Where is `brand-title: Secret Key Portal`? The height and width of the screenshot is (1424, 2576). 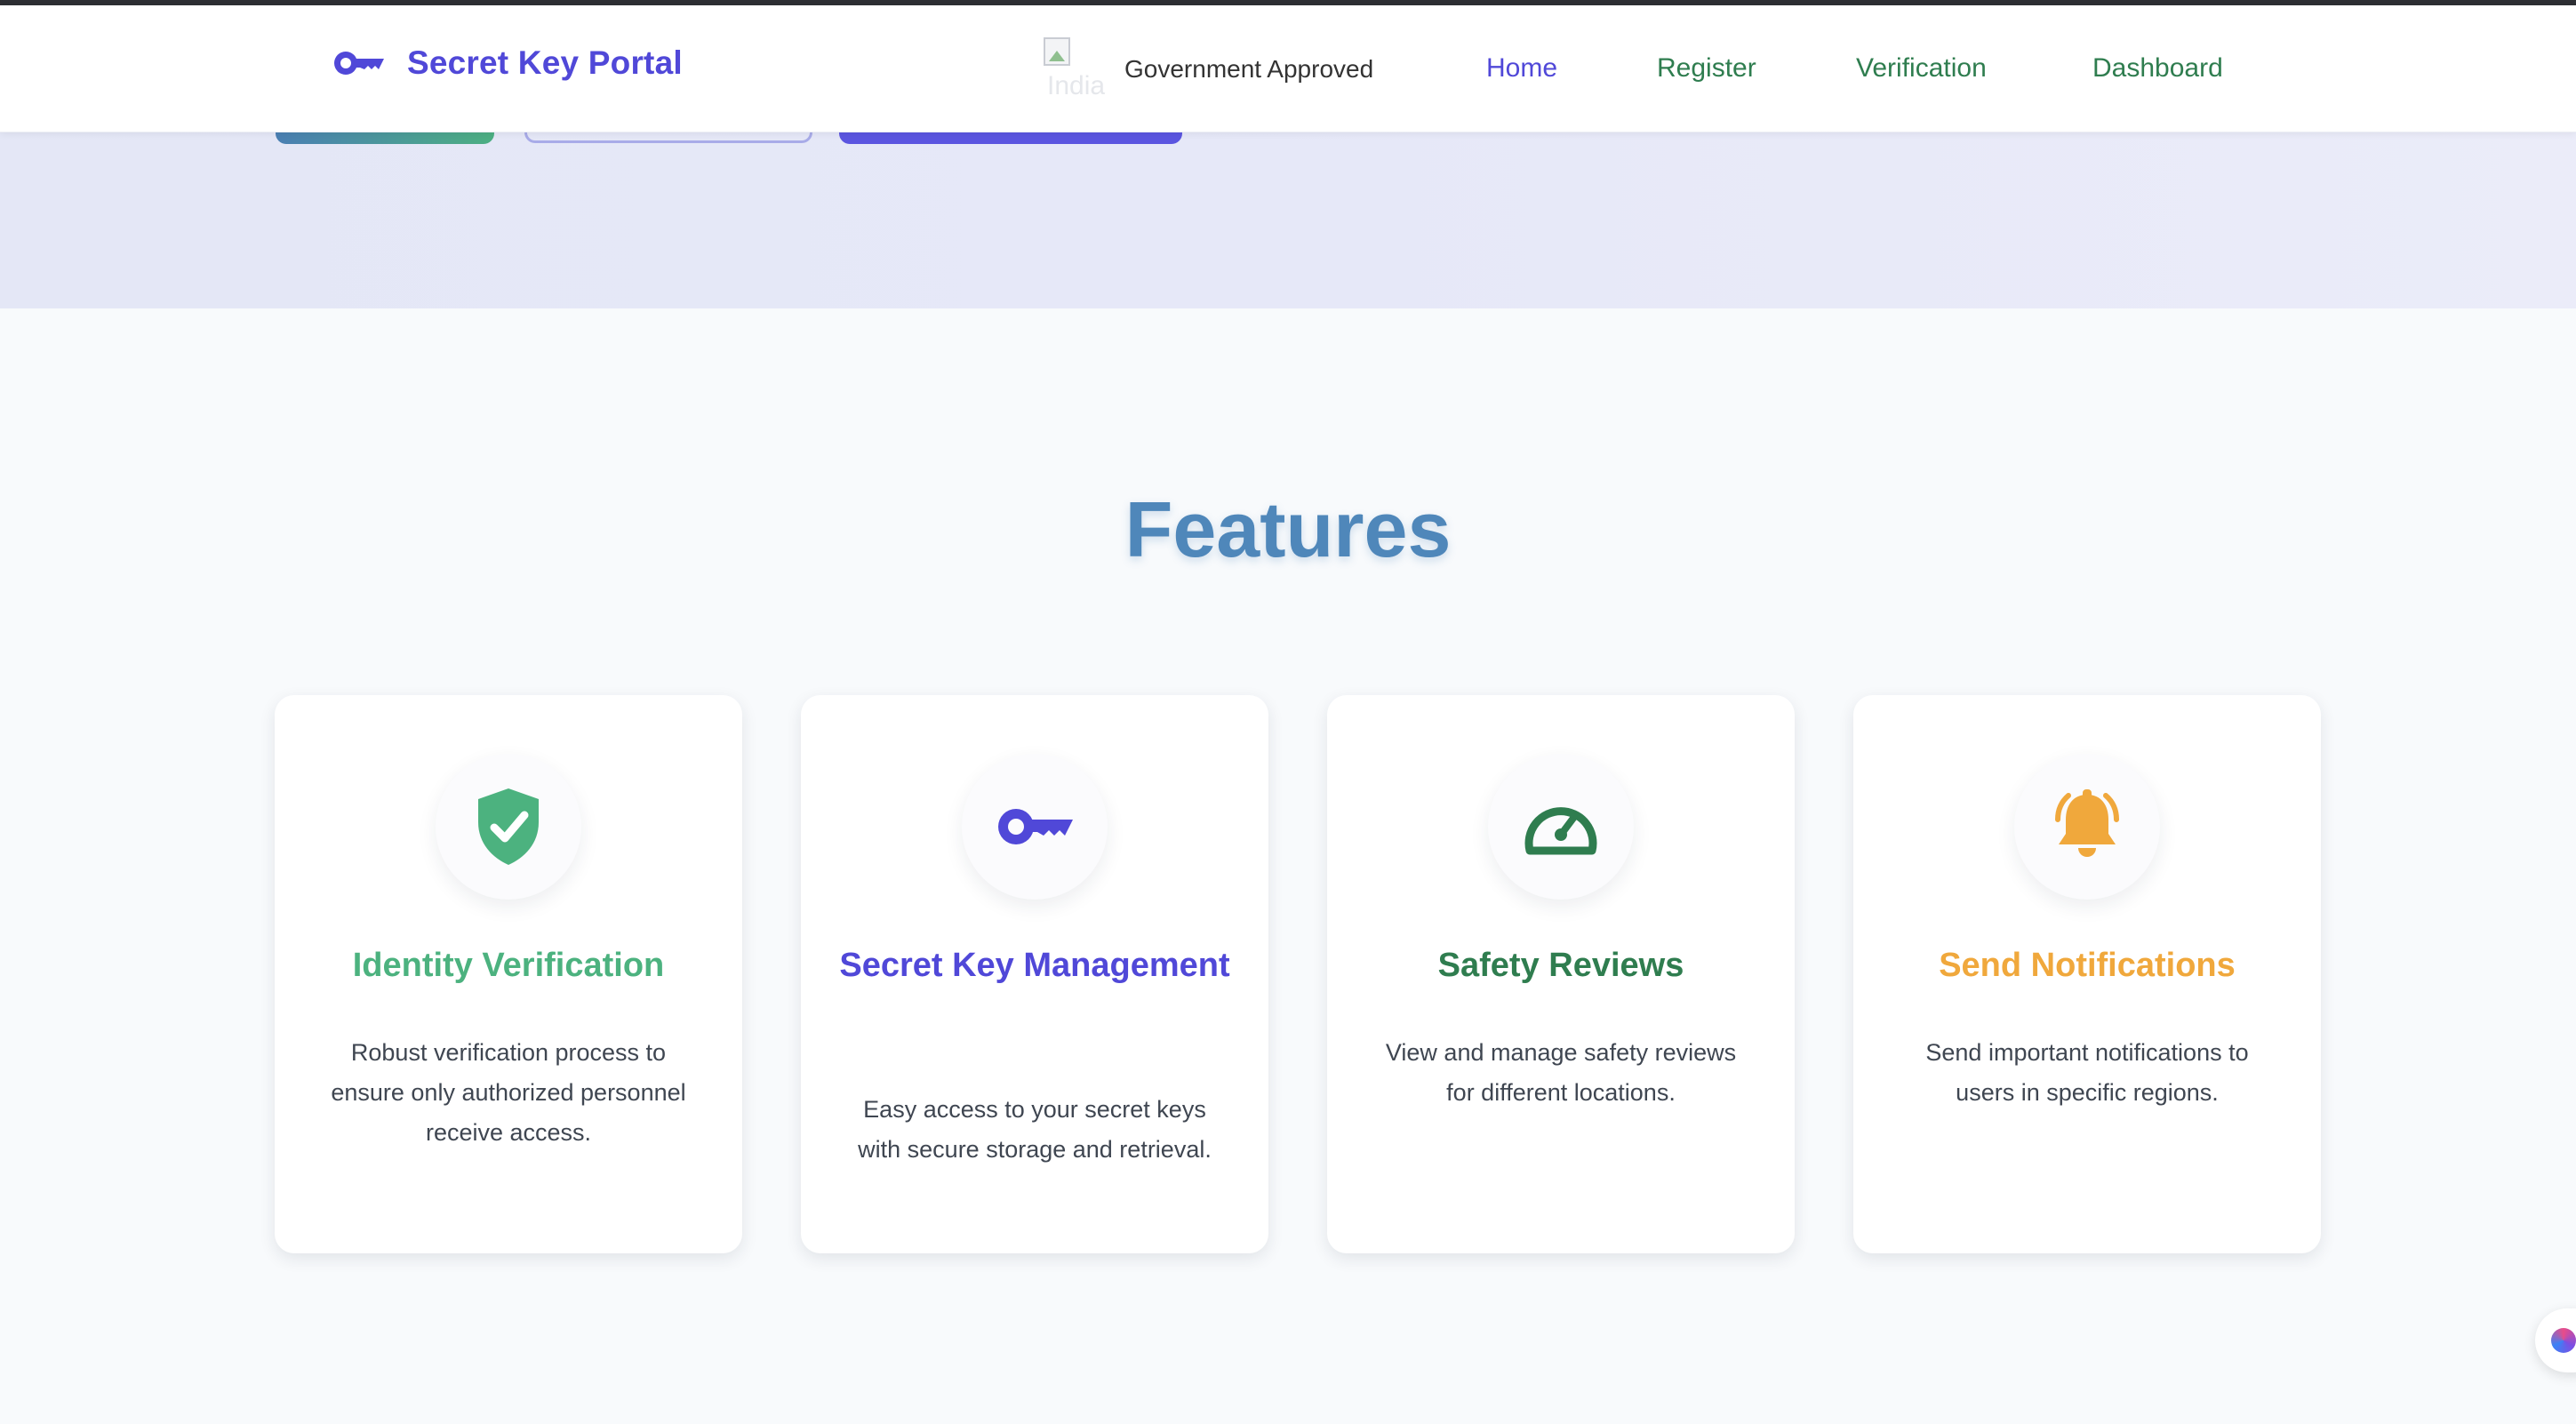 brand-title: Secret Key Portal is located at coordinates (545, 62).